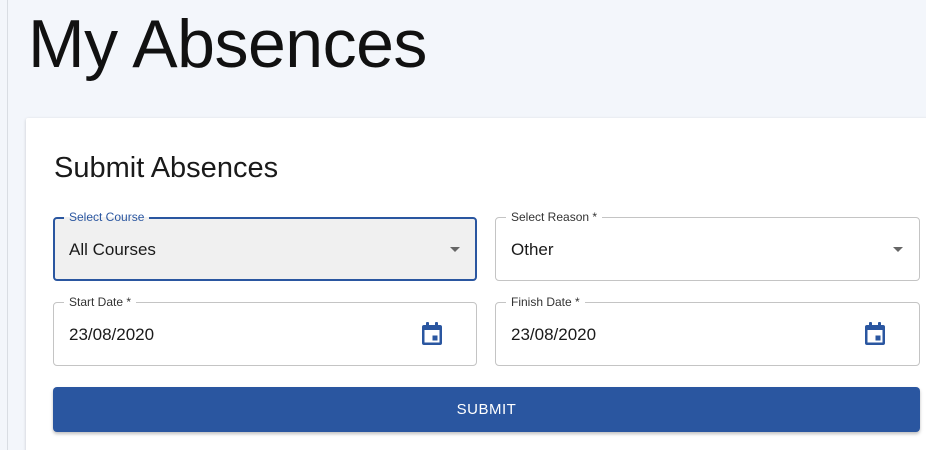 The width and height of the screenshot is (926, 450). Describe the element at coordinates (554, 217) in the screenshot. I see `select-reason-label: Select Reason *` at that location.